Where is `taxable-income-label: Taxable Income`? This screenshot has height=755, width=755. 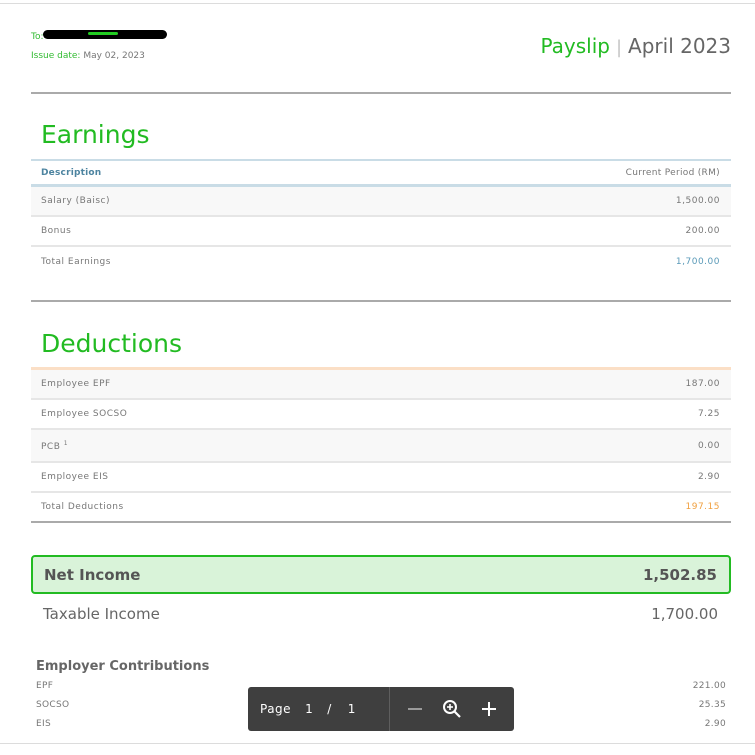 taxable-income-label: Taxable Income is located at coordinates (101, 614).